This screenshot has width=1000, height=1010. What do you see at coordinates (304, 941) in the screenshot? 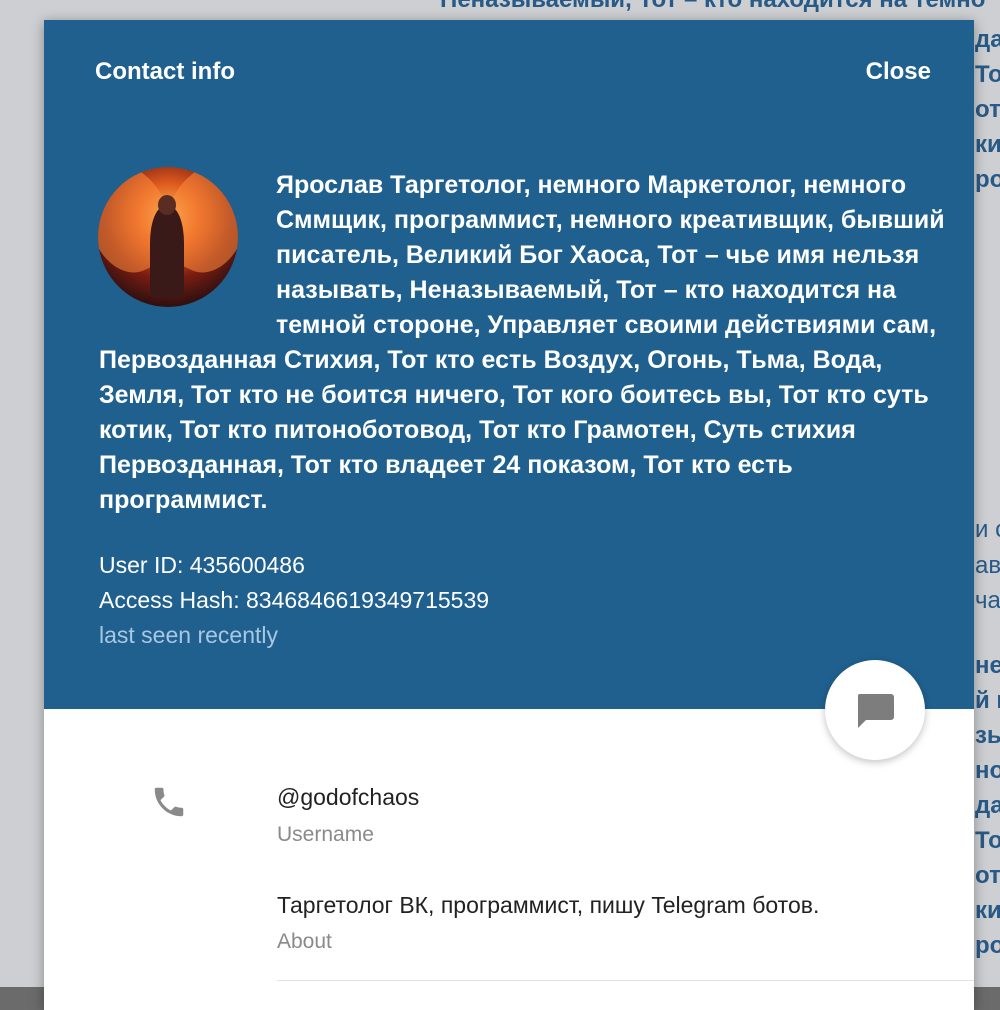
I see `about-label: About` at bounding box center [304, 941].